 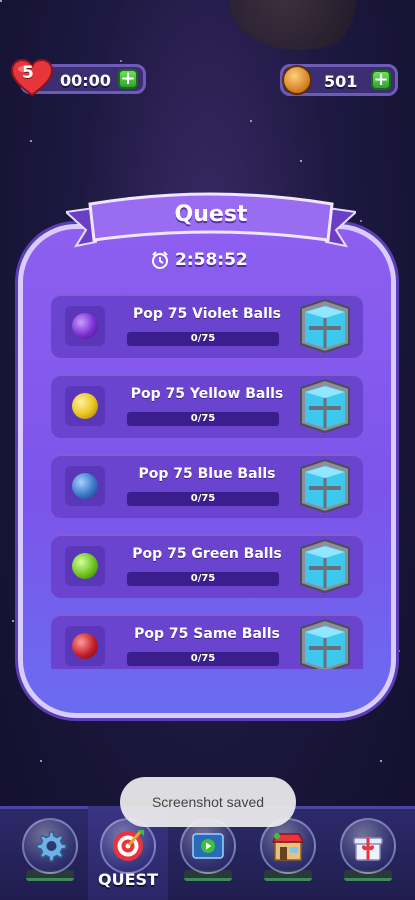 I want to click on coins-display: 501 +, so click(x=339, y=80).